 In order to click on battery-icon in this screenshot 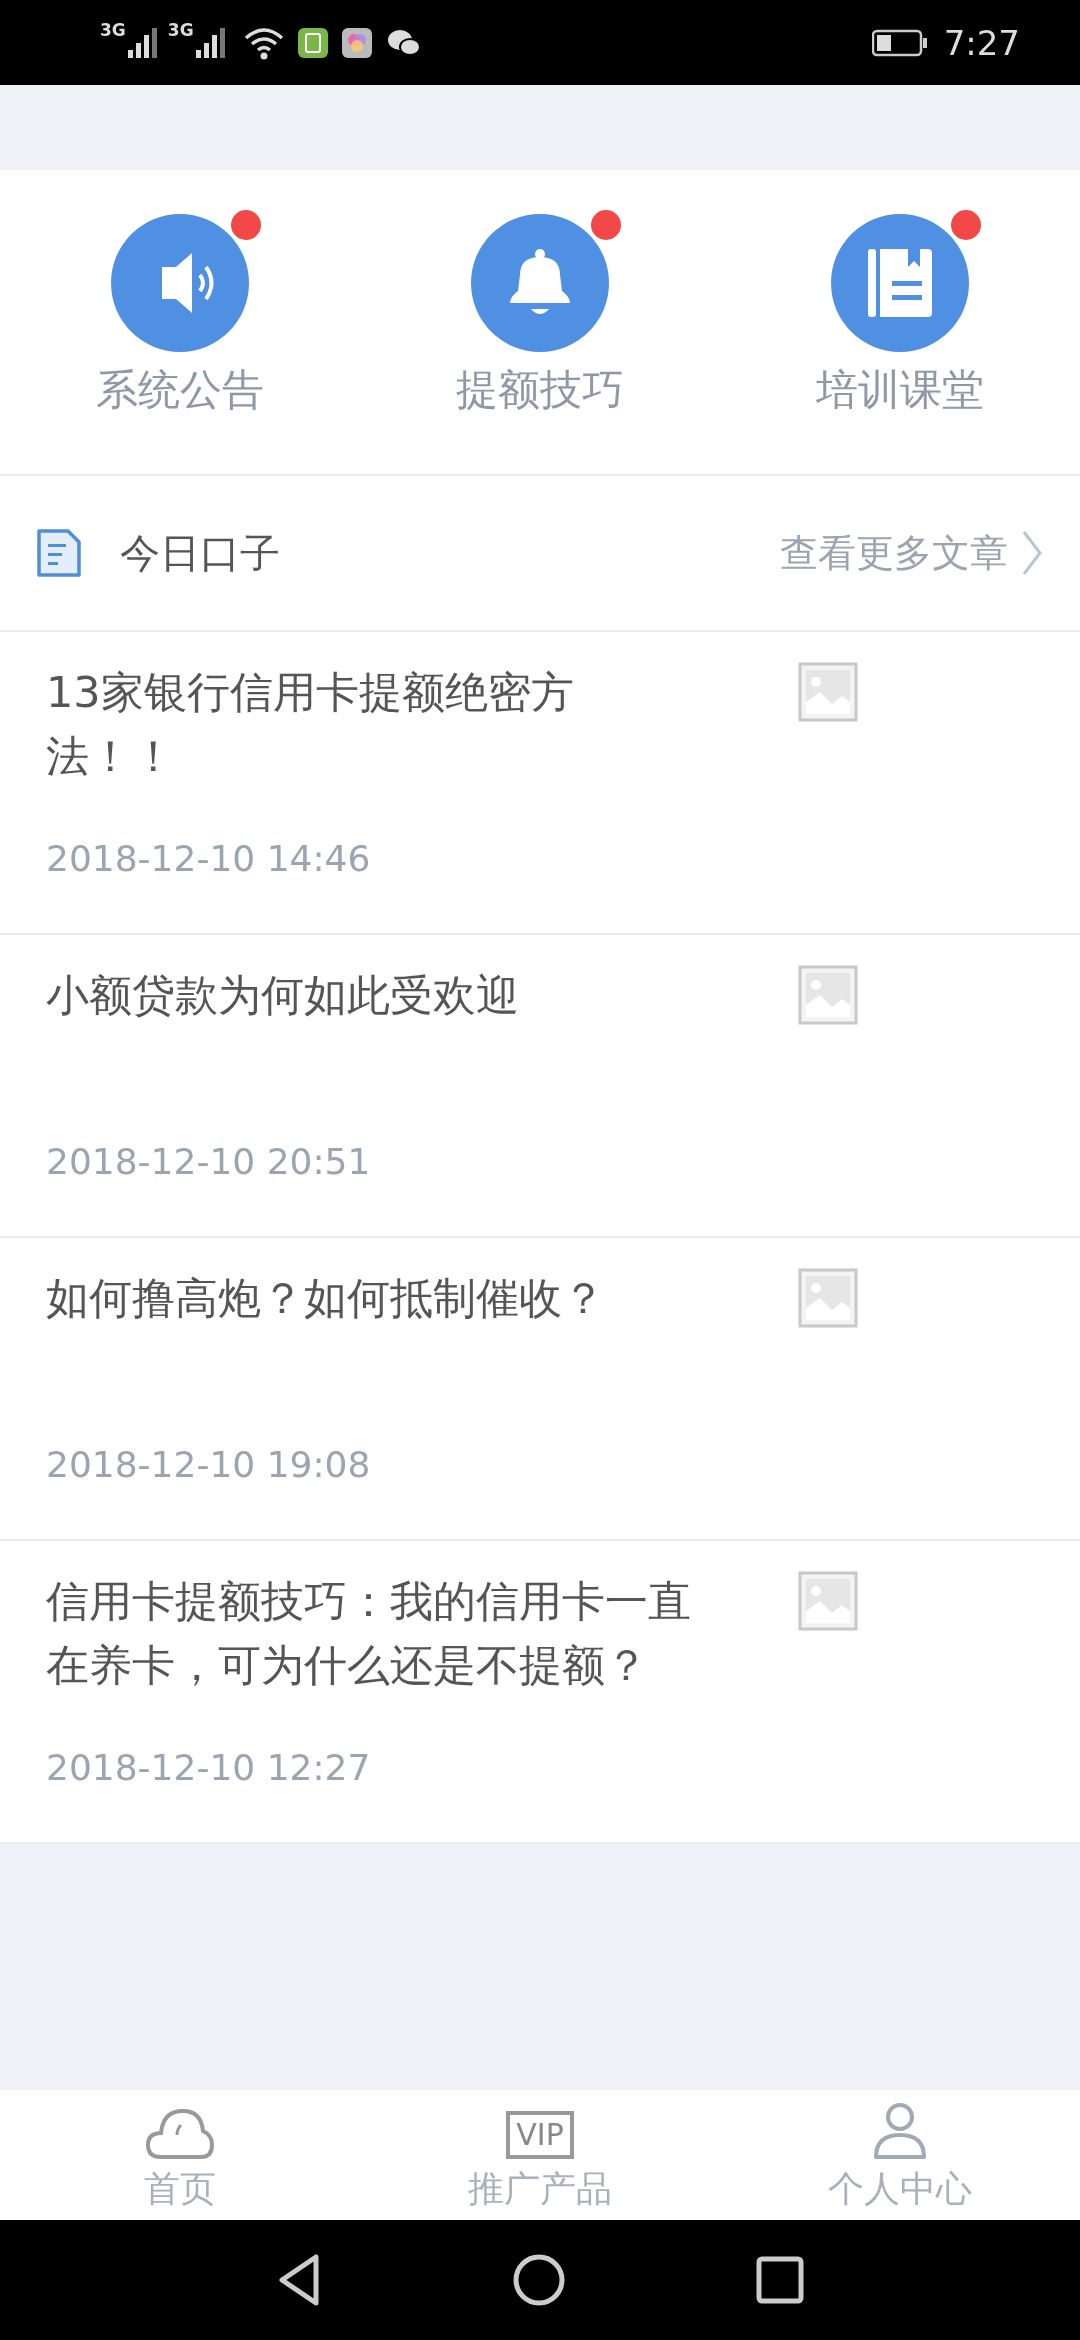, I will do `click(899, 42)`.